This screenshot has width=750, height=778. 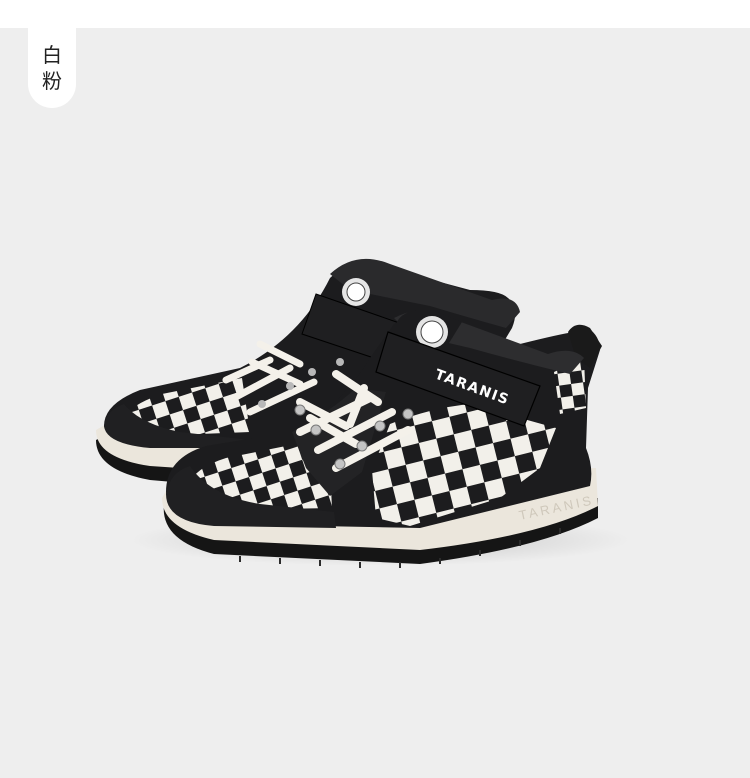 I want to click on color-tag-line-1: 白, so click(x=52, y=55).